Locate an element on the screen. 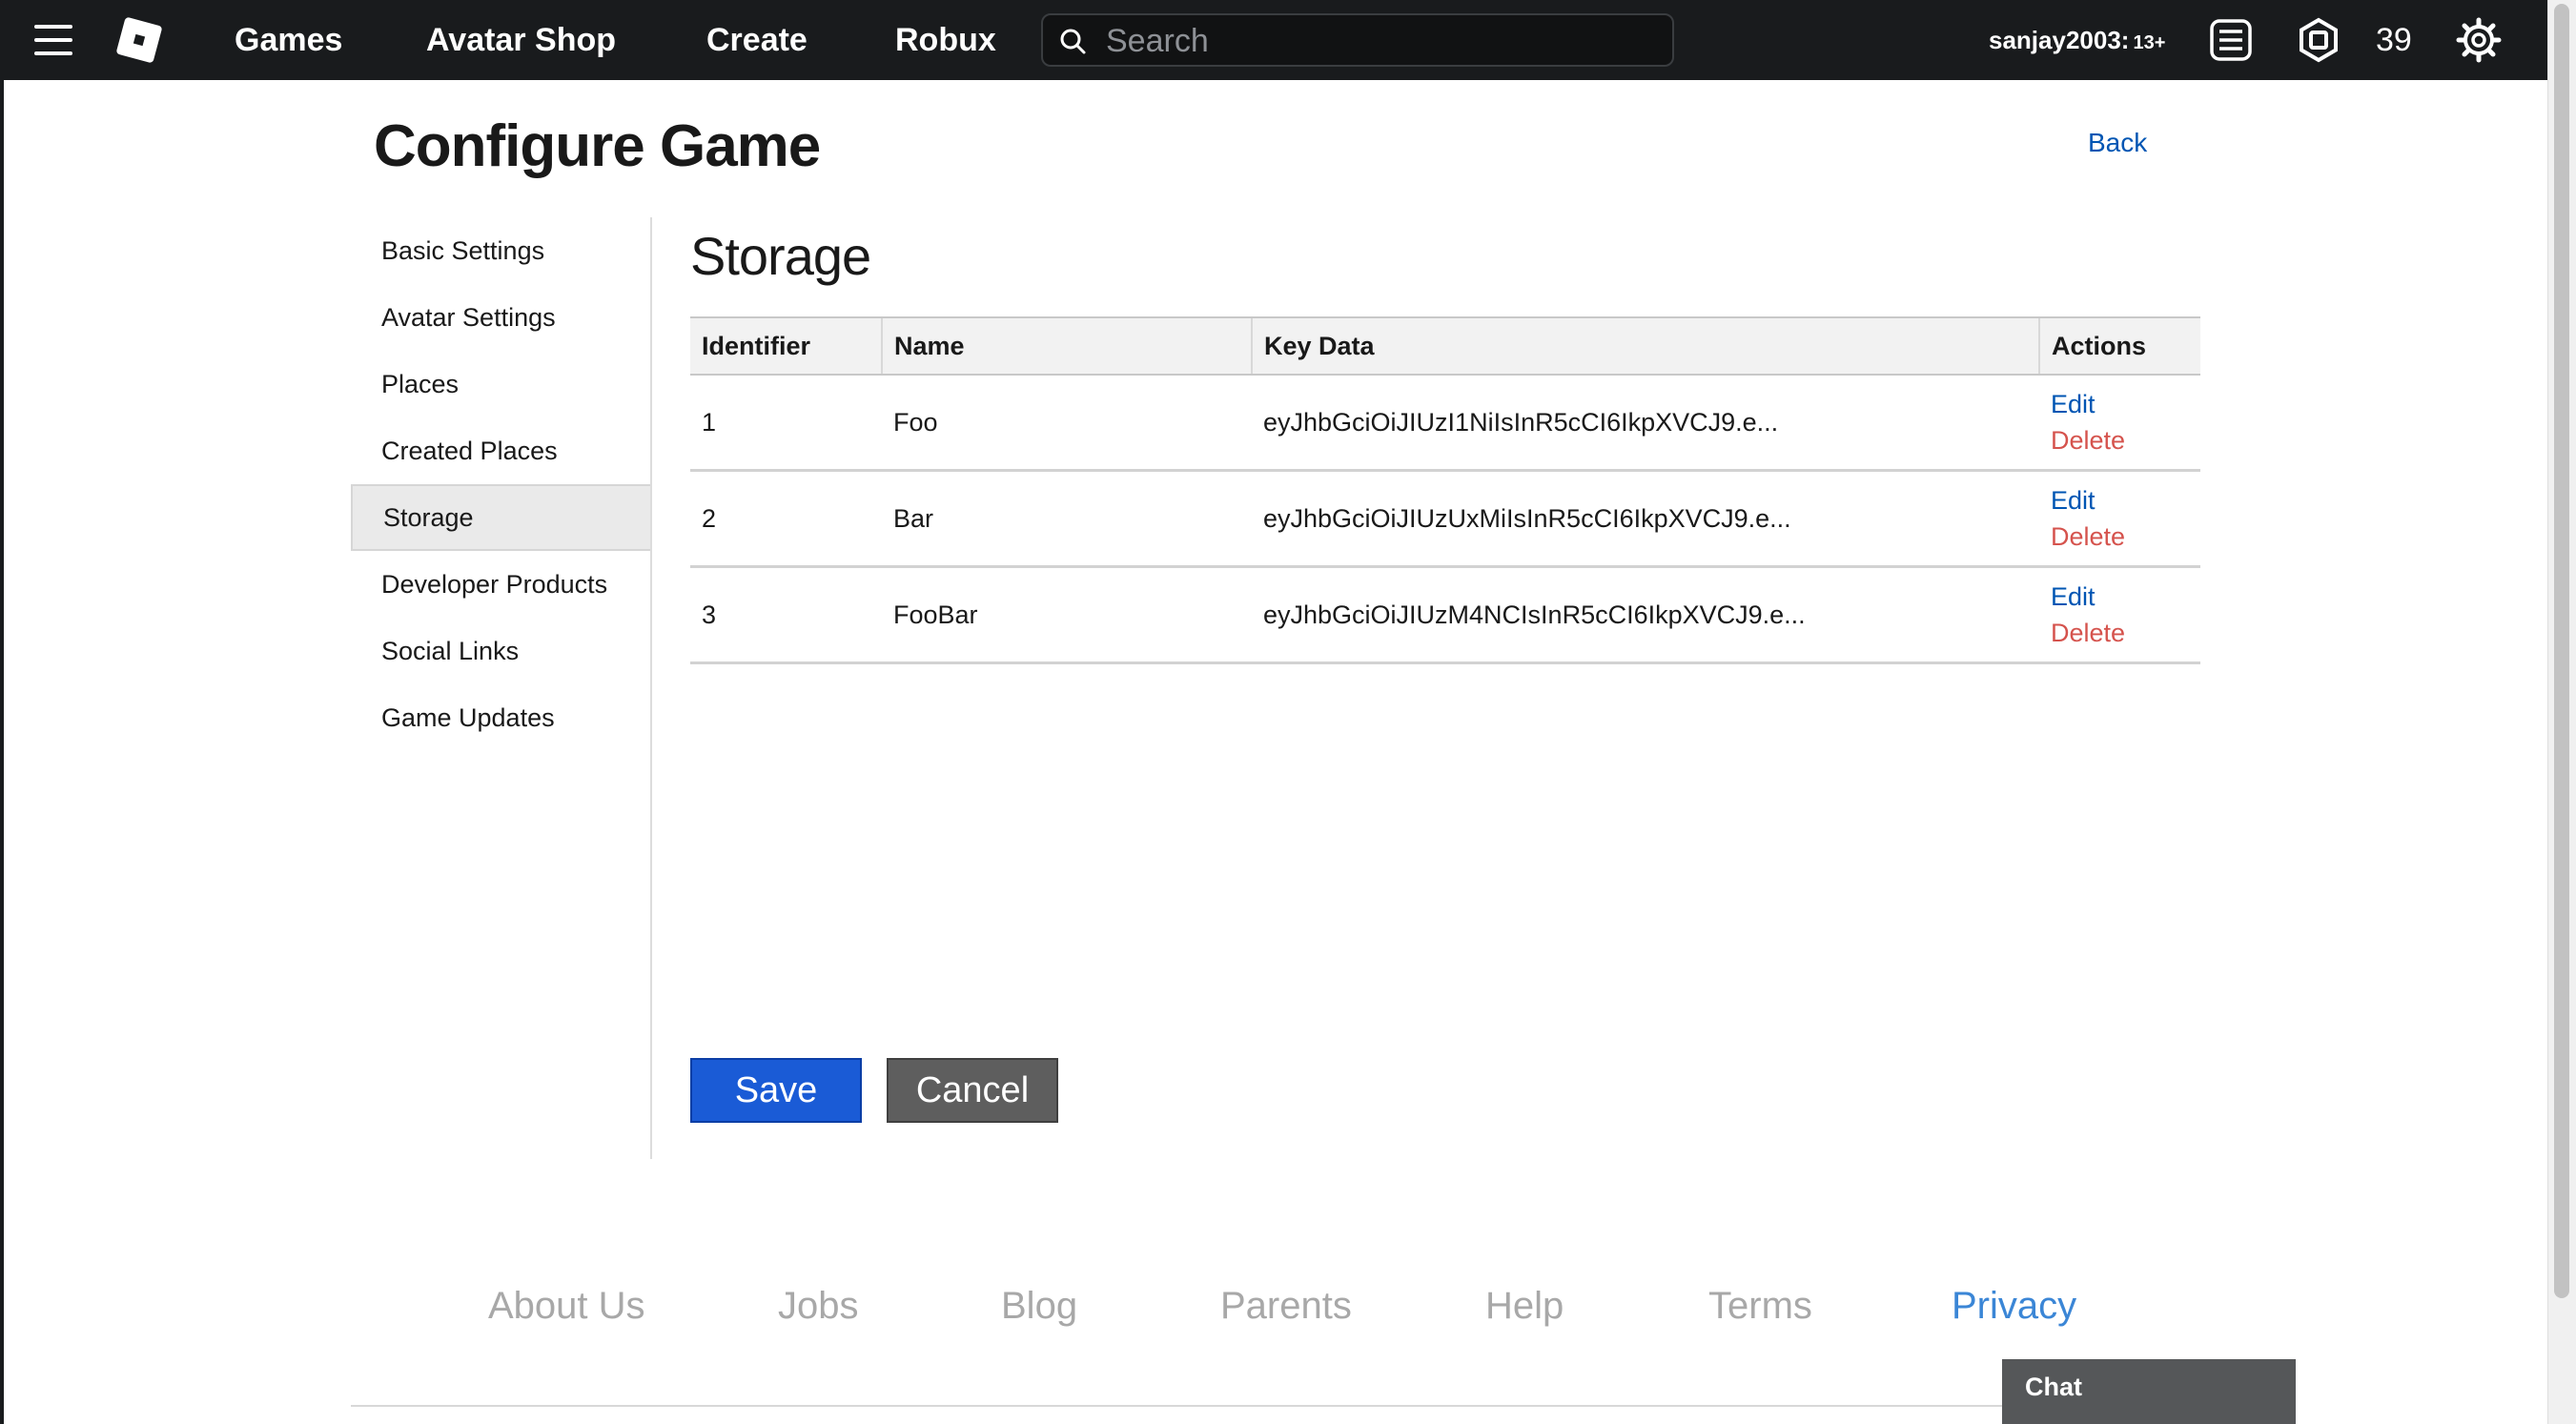 The width and height of the screenshot is (2576, 1424). footer-link-blog: Blog is located at coordinates (1039, 1306).